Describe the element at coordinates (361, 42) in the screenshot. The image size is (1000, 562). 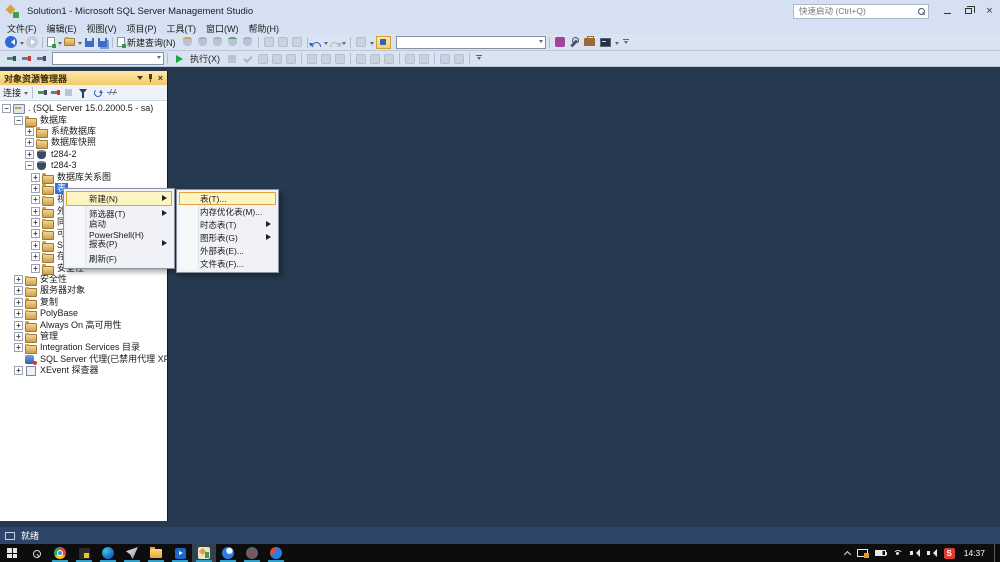
I see `debug-target-button` at that location.